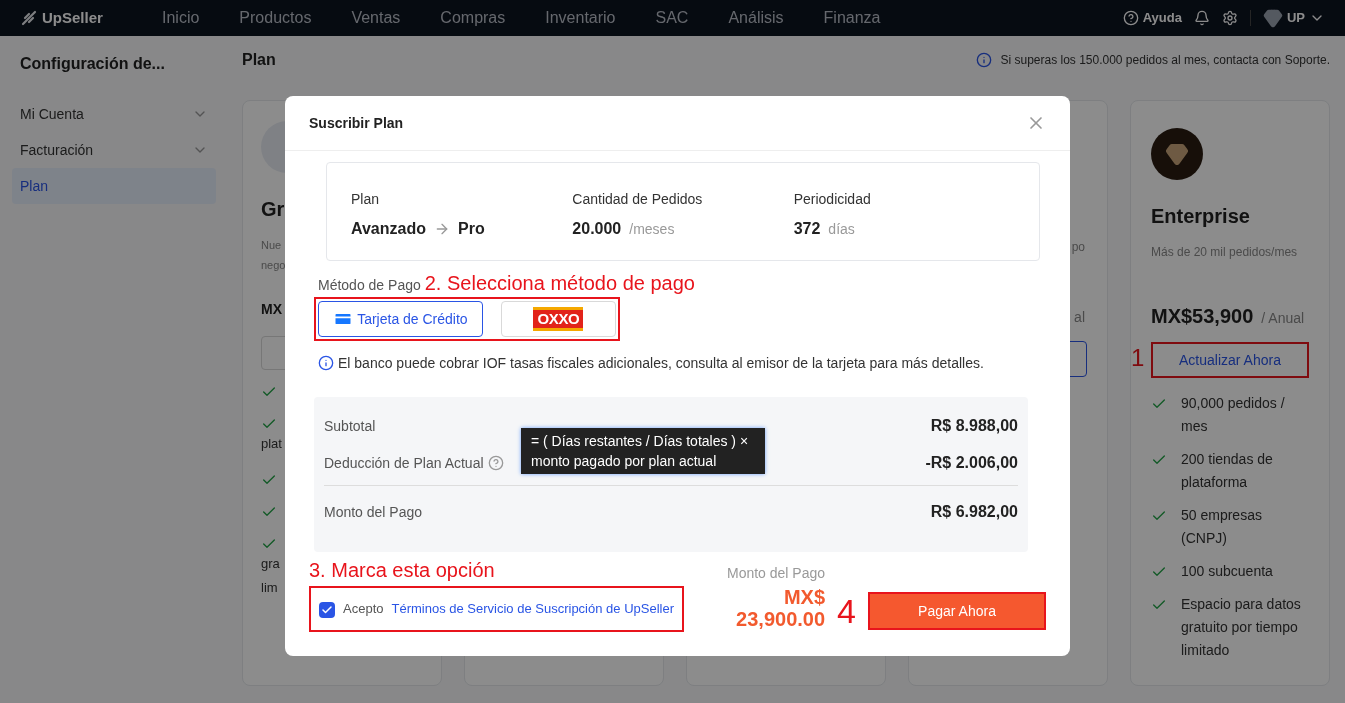  What do you see at coordinates (1222, 527) in the screenshot?
I see `feature-text: 50 empresas (CNPJ)` at bounding box center [1222, 527].